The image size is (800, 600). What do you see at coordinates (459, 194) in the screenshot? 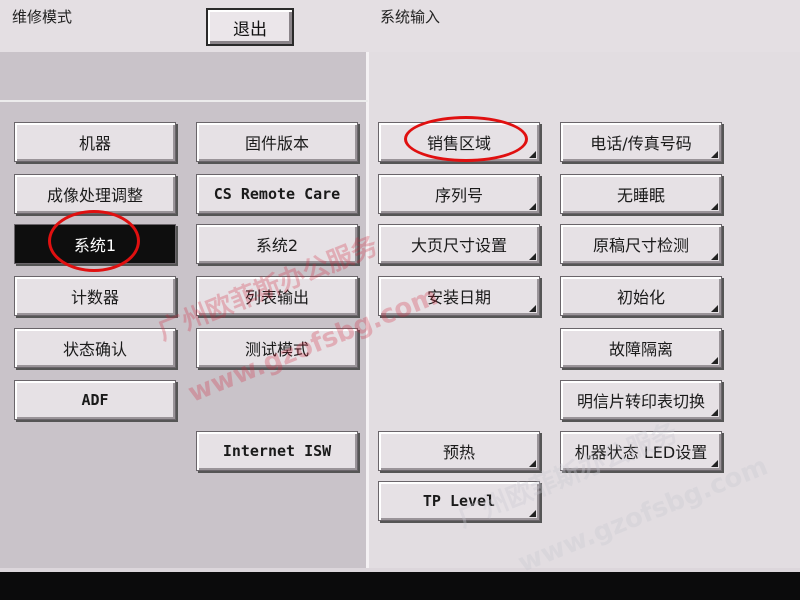
I see `serial-number-button: 序列号` at bounding box center [459, 194].